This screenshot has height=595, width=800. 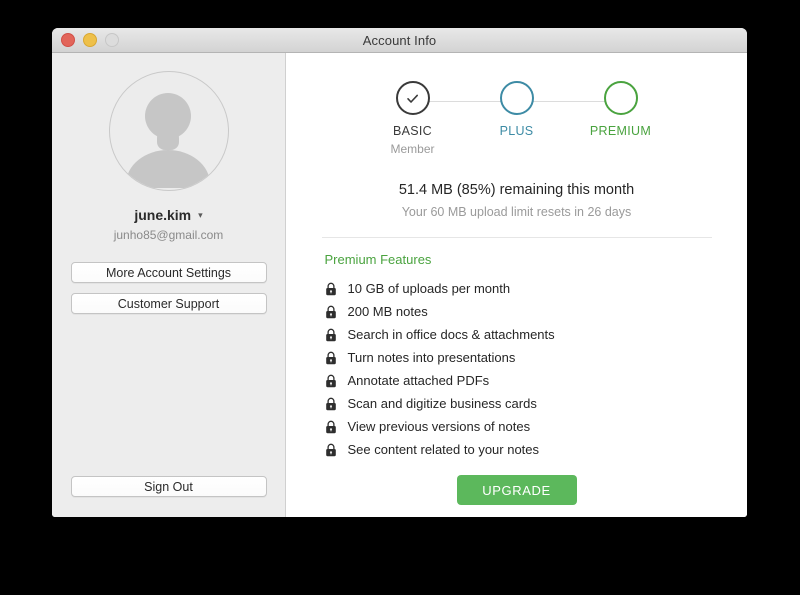 I want to click on feature-item: 10 GB of uploads per month, so click(x=517, y=288).